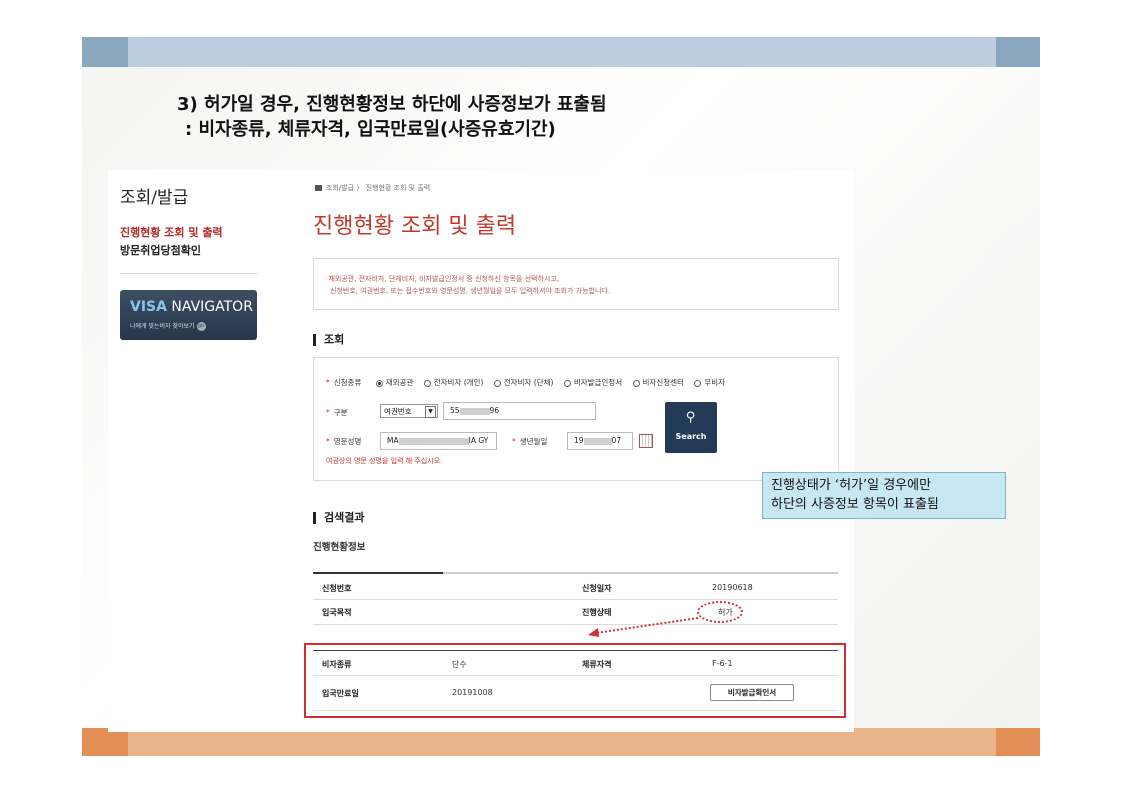 This screenshot has height=793, width=1121. I want to click on birth-row: * 생년월일, so click(530, 441).